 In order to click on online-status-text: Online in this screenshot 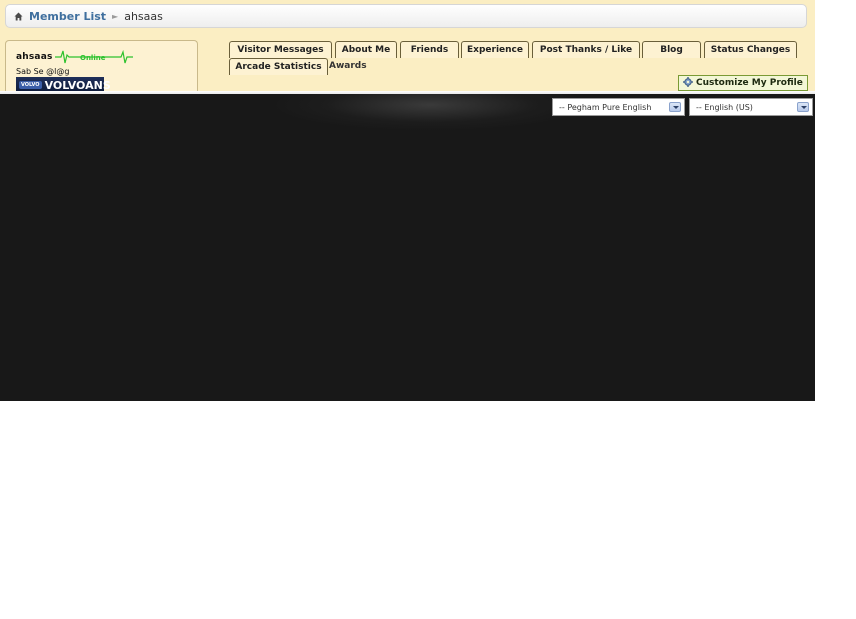, I will do `click(93, 58)`.